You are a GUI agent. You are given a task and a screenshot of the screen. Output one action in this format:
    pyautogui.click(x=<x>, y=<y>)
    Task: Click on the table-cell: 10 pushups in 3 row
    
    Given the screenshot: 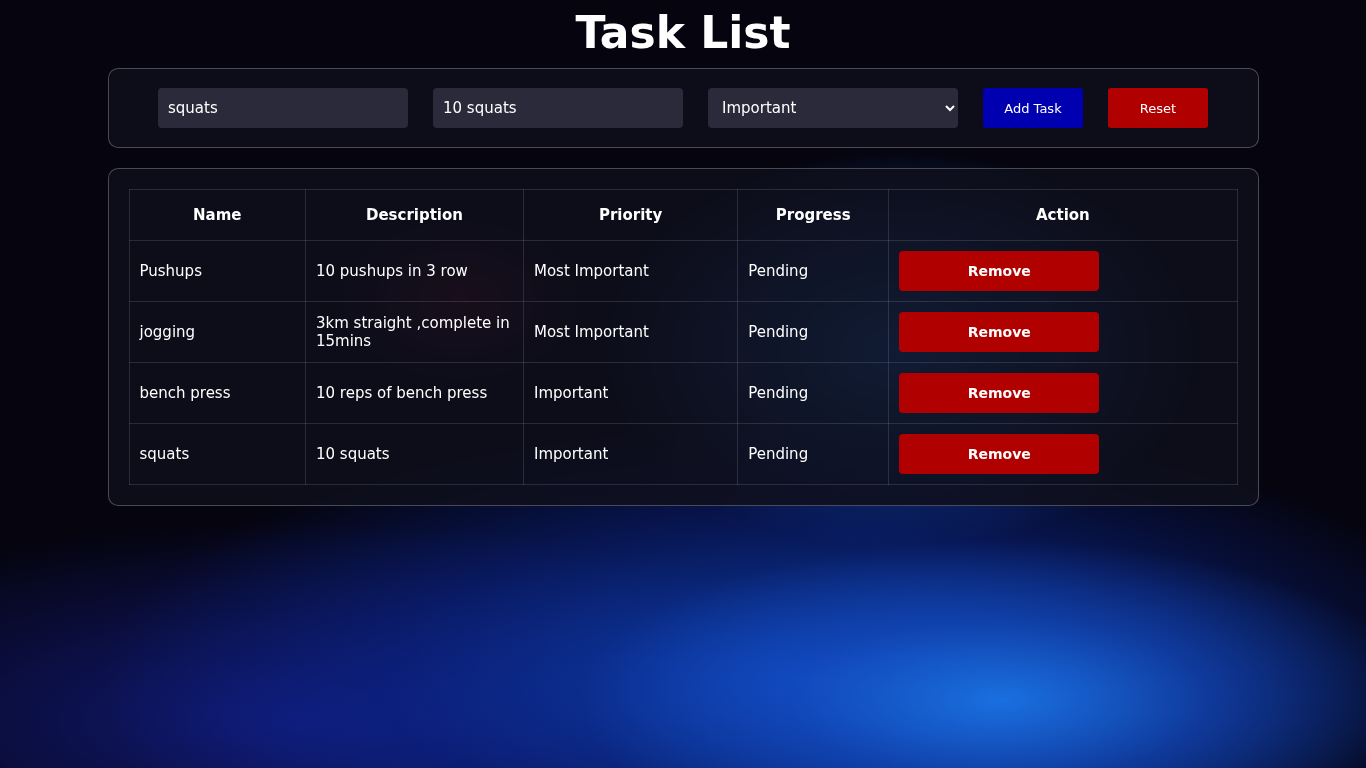 What is the action you would take?
    pyautogui.click(x=414, y=271)
    